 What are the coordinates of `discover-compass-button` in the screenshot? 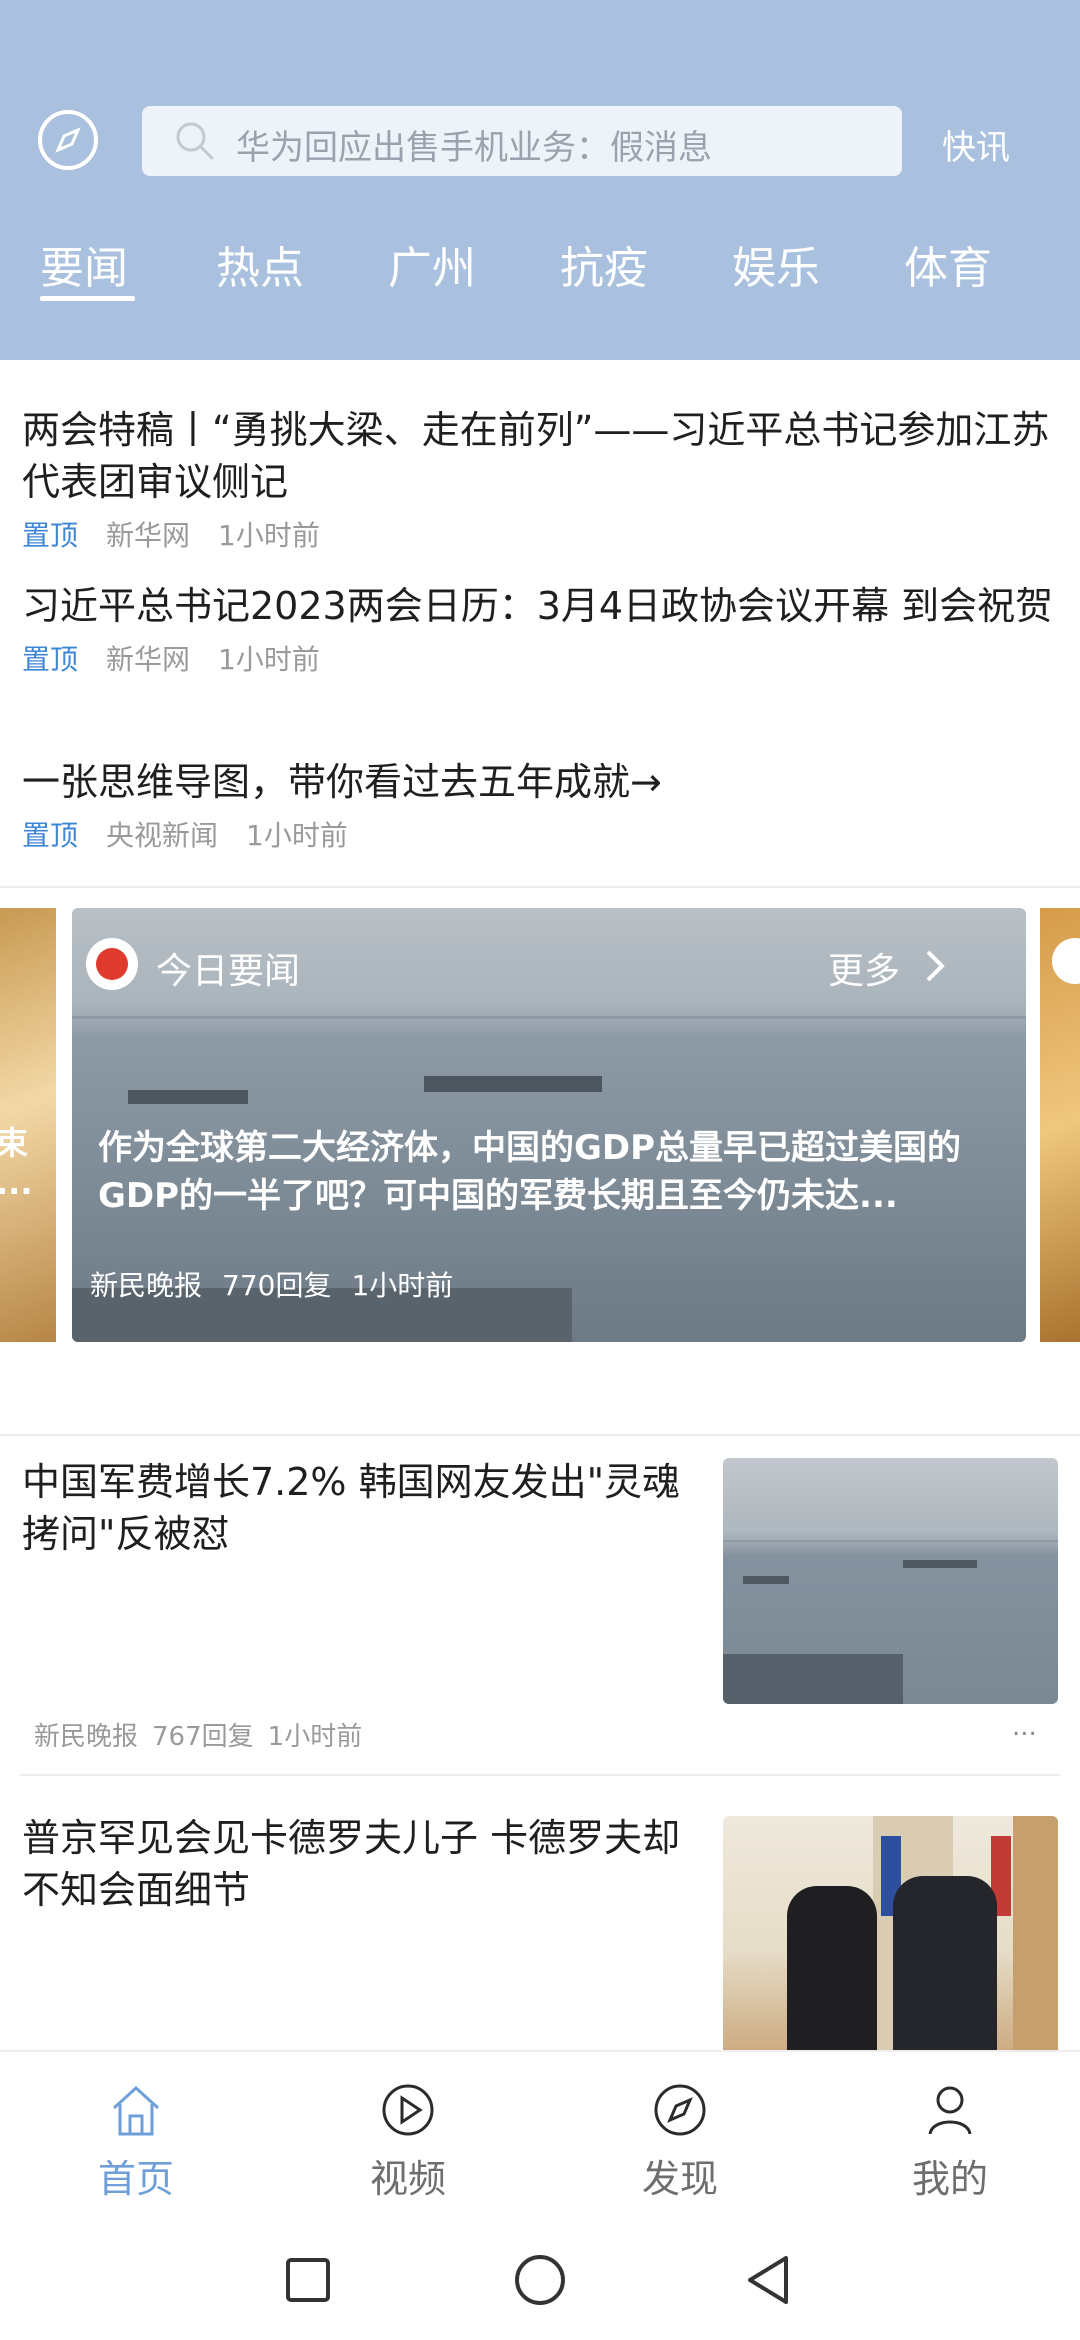 It's located at (68, 140).